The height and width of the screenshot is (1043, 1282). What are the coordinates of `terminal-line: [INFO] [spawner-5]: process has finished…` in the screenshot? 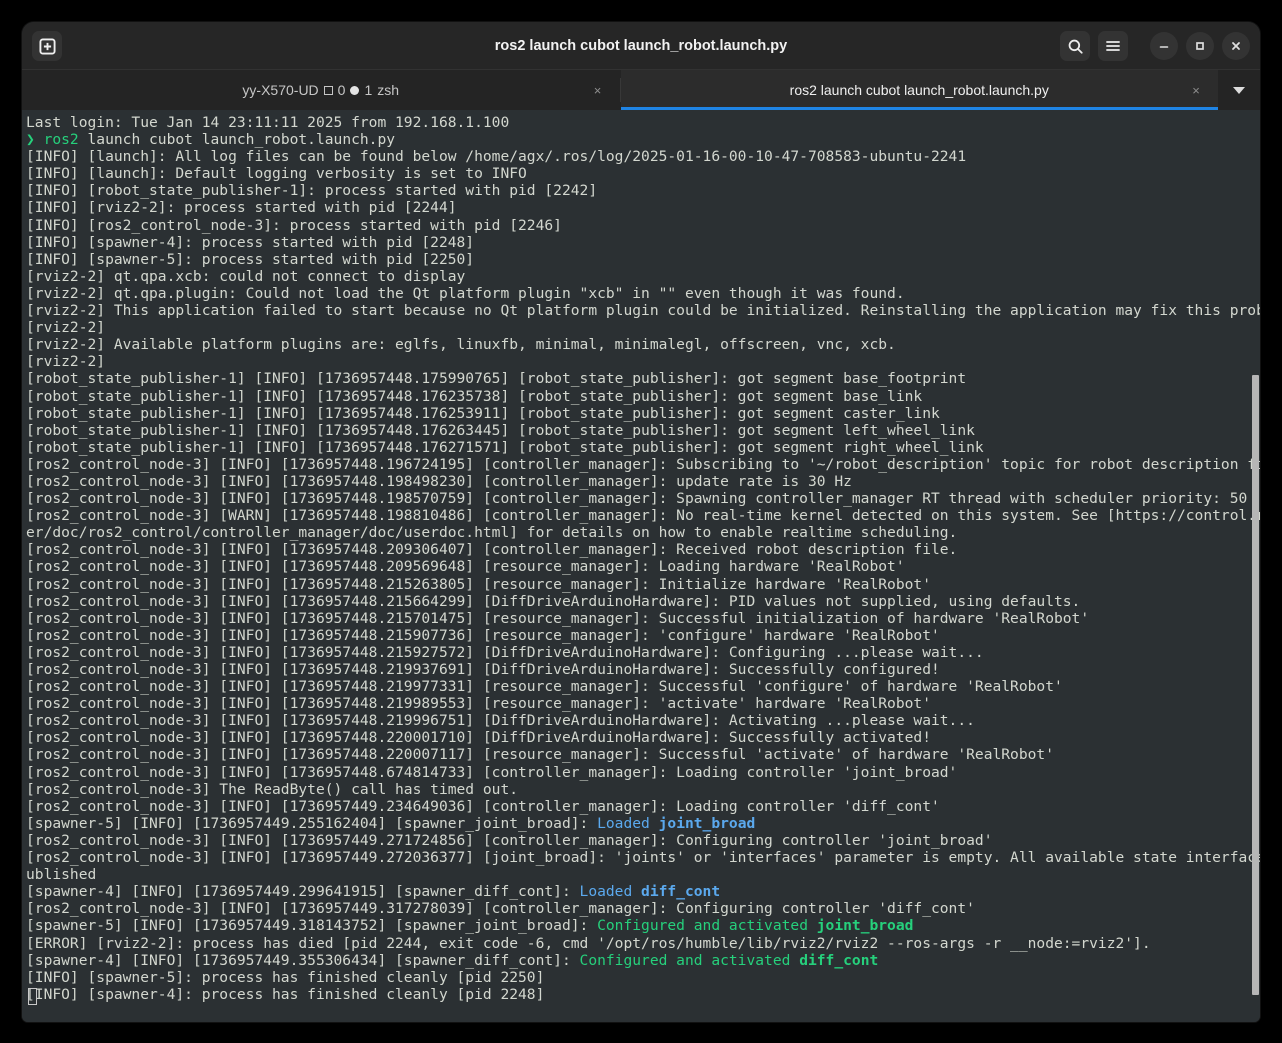 It's located at (643, 977).